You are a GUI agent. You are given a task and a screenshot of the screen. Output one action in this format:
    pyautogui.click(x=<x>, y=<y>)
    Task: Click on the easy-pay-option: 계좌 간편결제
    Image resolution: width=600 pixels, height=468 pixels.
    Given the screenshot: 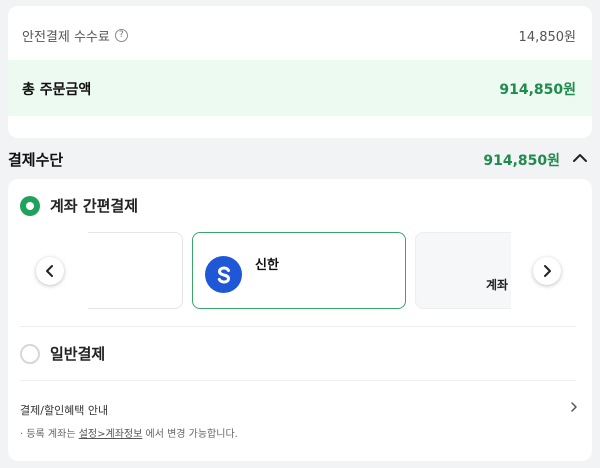 What is the action you would take?
    pyautogui.click(x=79, y=205)
    